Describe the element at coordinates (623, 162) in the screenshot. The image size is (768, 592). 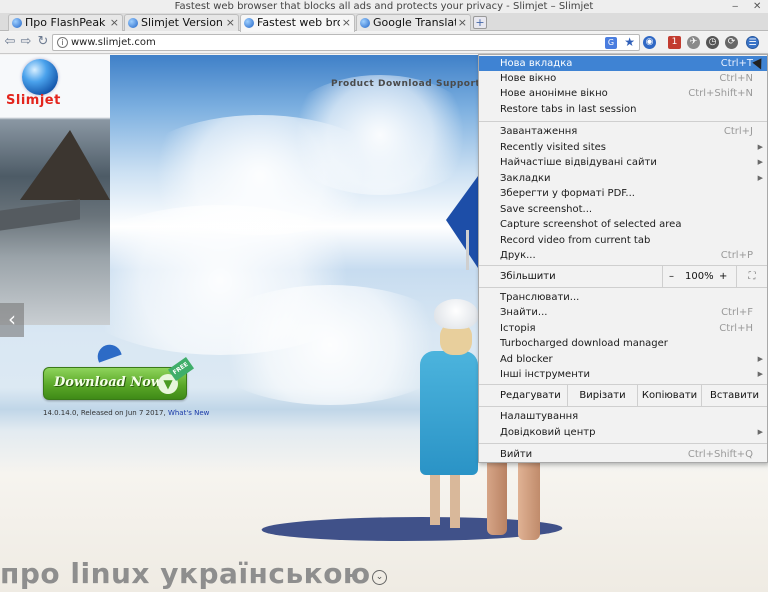
I see `menu-item-most-visited: Найчастіше відвідувані сайти ▶` at that location.